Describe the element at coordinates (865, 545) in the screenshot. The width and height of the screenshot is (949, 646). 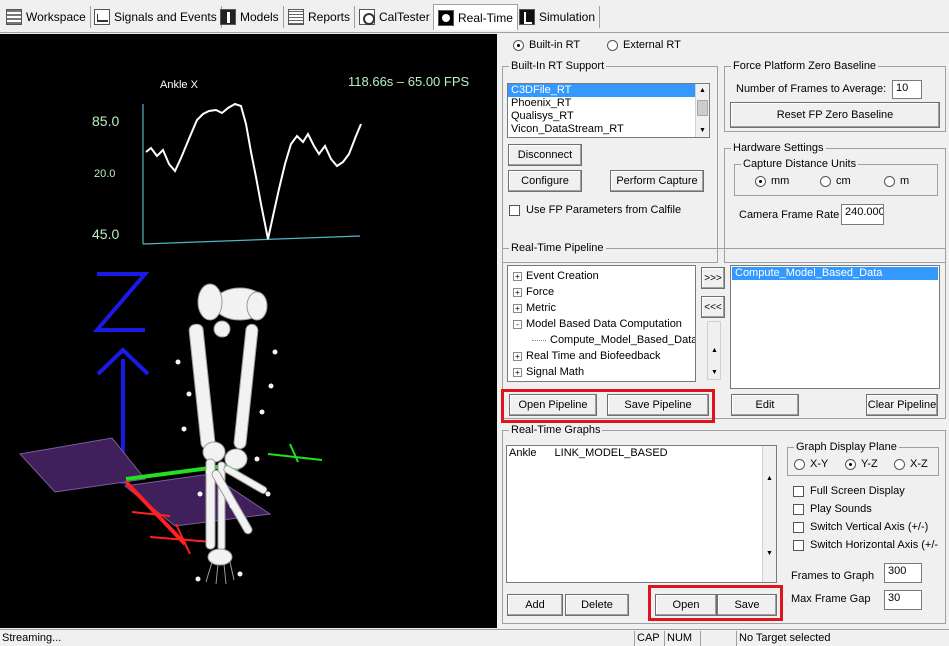
I see `switch-horizontal-axis-checkbox: Switch Horizontal Axis (+/-` at that location.